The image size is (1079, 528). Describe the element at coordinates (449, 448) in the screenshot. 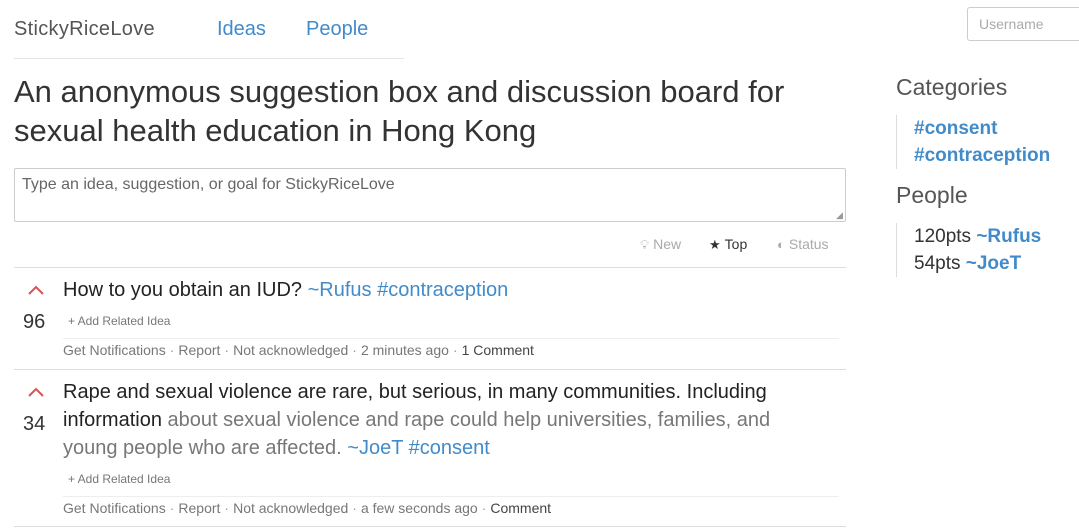

I see `idea-tag-link: #consent` at that location.